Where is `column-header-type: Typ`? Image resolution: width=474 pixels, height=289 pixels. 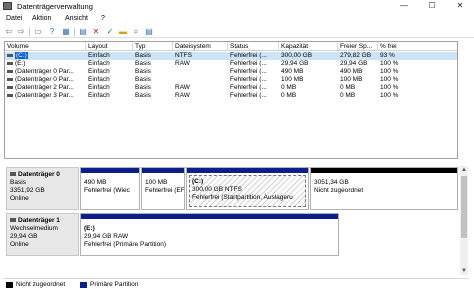
column-header-type: Typ is located at coordinates (153, 46).